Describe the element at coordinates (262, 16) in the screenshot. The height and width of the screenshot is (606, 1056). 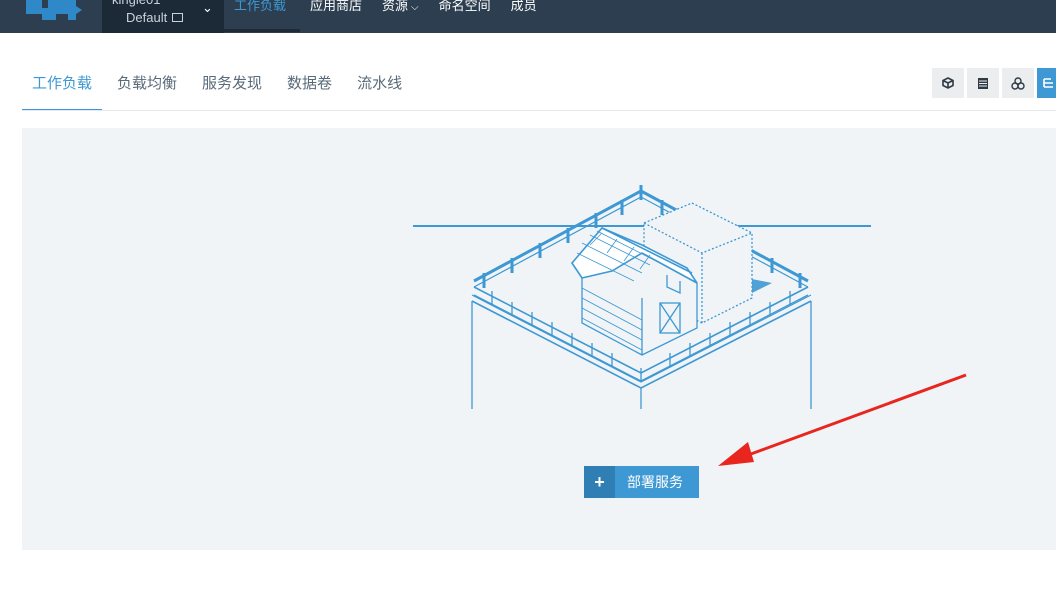
I see `nav-item-workloads: 工作负载` at that location.